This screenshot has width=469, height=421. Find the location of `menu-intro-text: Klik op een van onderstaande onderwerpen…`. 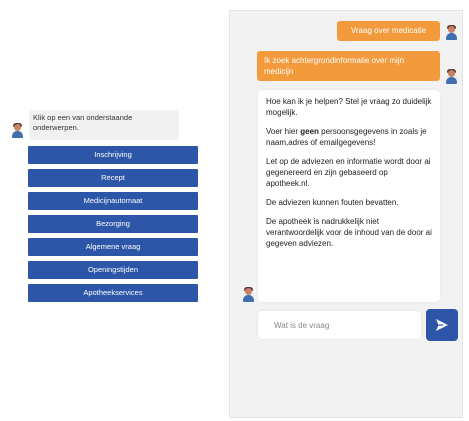

menu-intro-text: Klik op een van onderstaande onderwerpen… is located at coordinates (83, 122).